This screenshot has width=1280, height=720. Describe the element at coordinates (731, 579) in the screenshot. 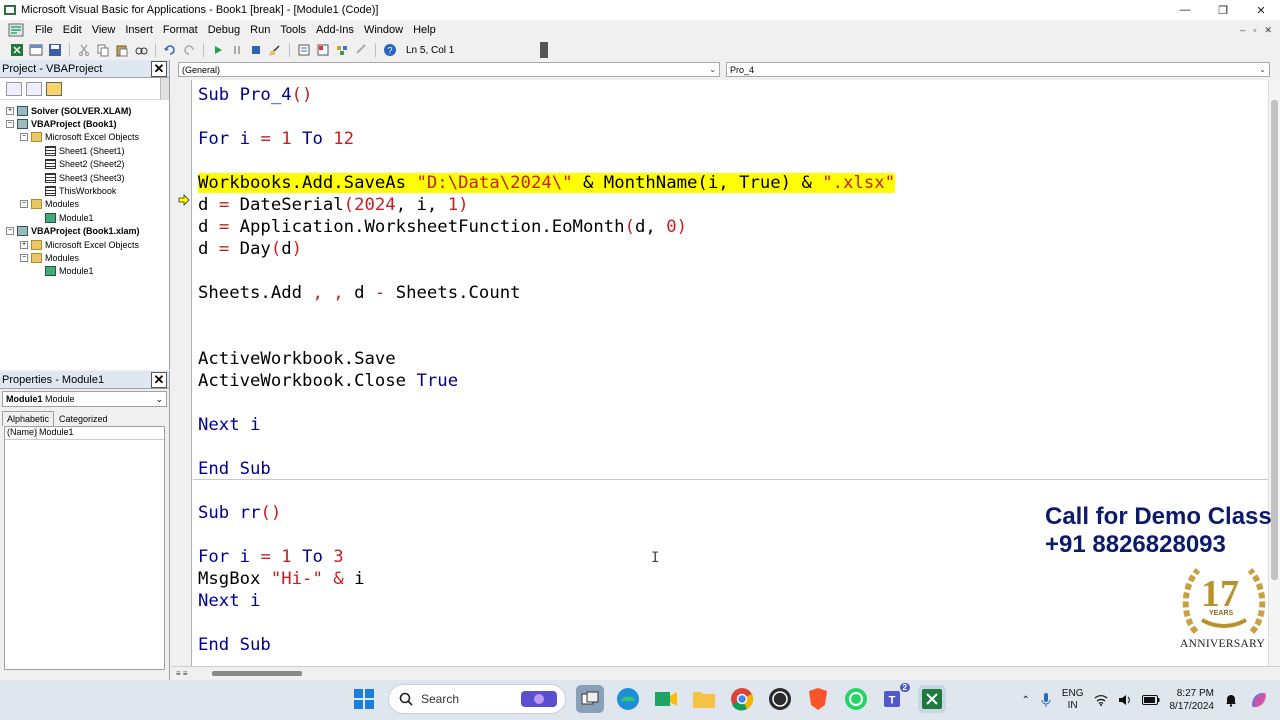

I see `code-line: MsgBox "Hi-" & i` at that location.